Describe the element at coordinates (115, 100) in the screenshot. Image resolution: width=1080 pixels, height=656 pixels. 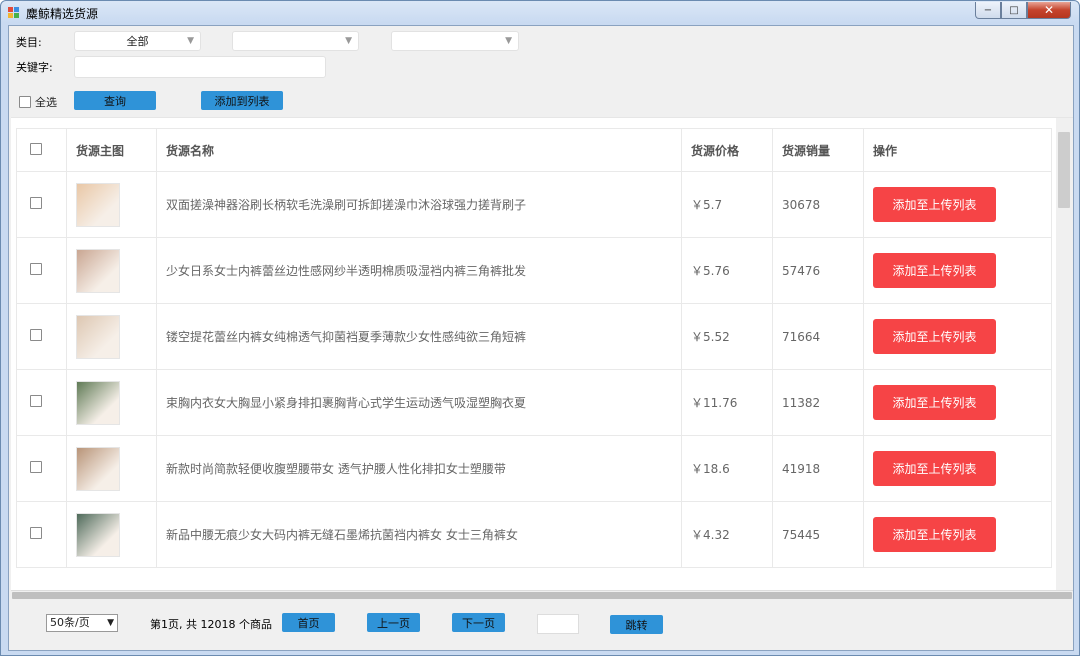
I see `query-button: 查询` at that location.